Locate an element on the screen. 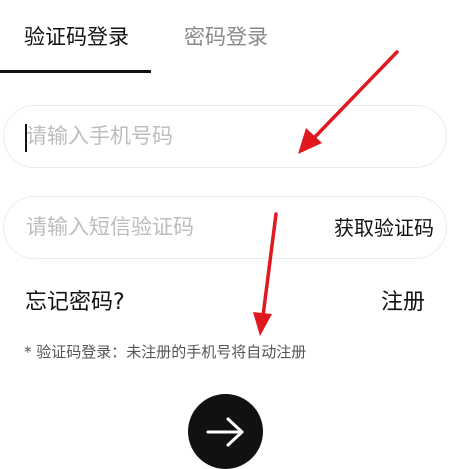 The width and height of the screenshot is (461, 469). arrow-right-icon is located at coordinates (225, 432).